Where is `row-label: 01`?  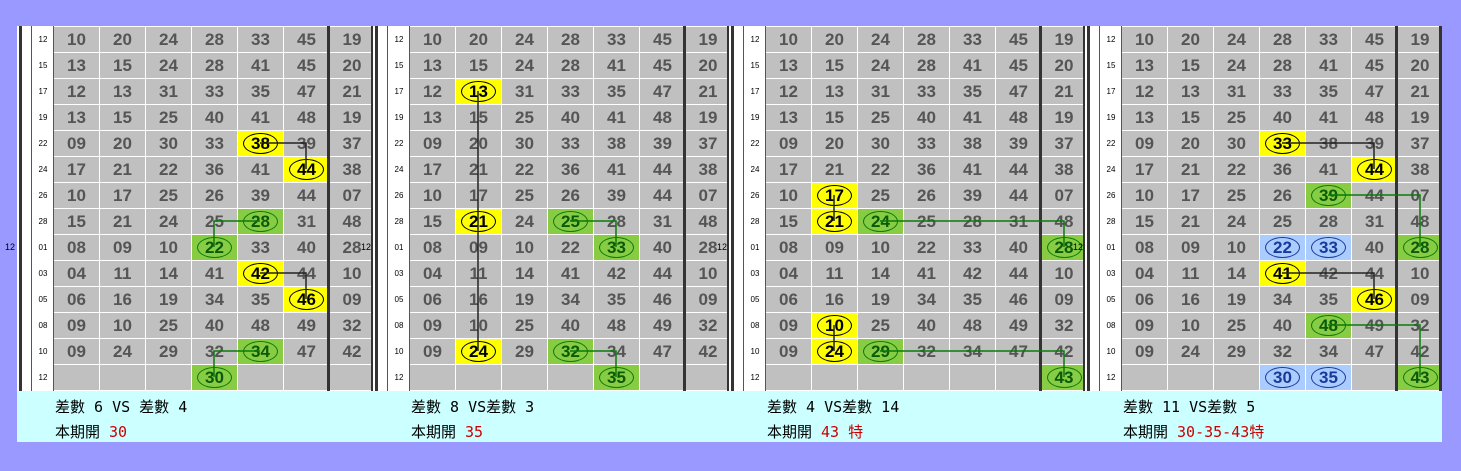
row-label: 01 is located at coordinates (1111, 247).